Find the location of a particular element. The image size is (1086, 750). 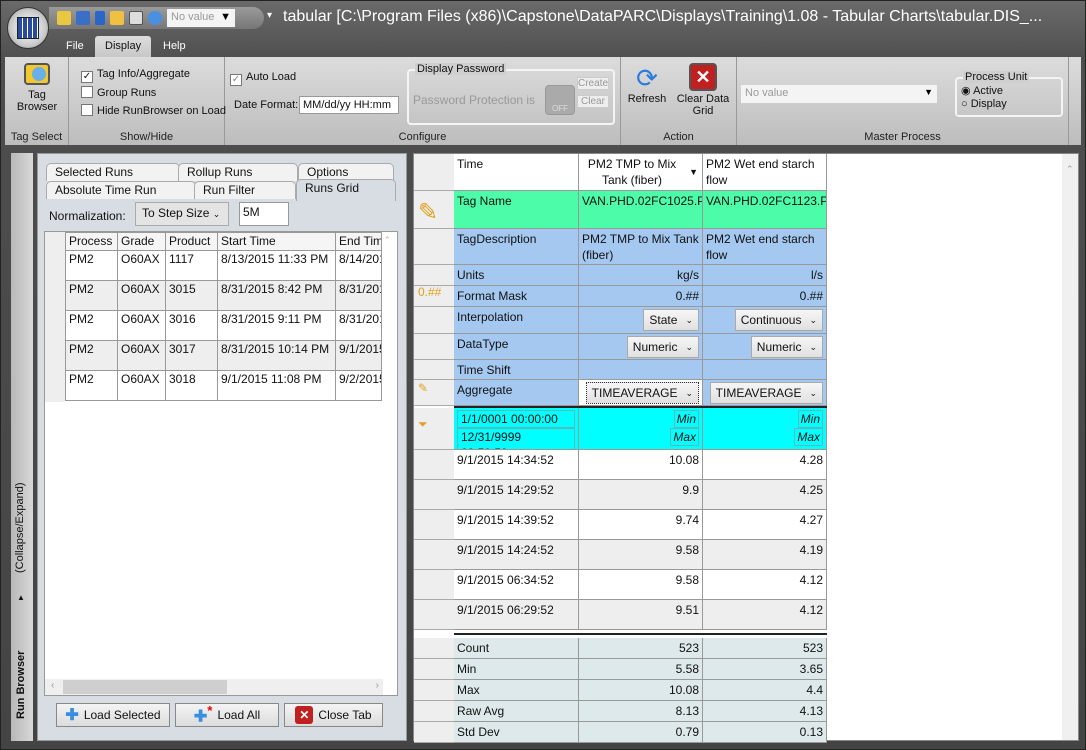

table-row: PM2 O60AX 3018 9/1/2015 11:08 PM 9/2/2015 is located at coordinates (223, 385).